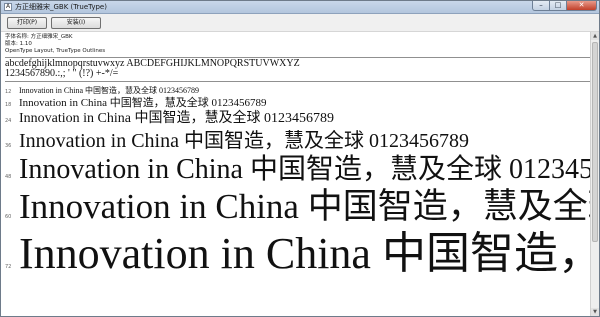 The height and width of the screenshot is (317, 600). I want to click on vertical-scrollbar: ▲ ▼, so click(594, 174).